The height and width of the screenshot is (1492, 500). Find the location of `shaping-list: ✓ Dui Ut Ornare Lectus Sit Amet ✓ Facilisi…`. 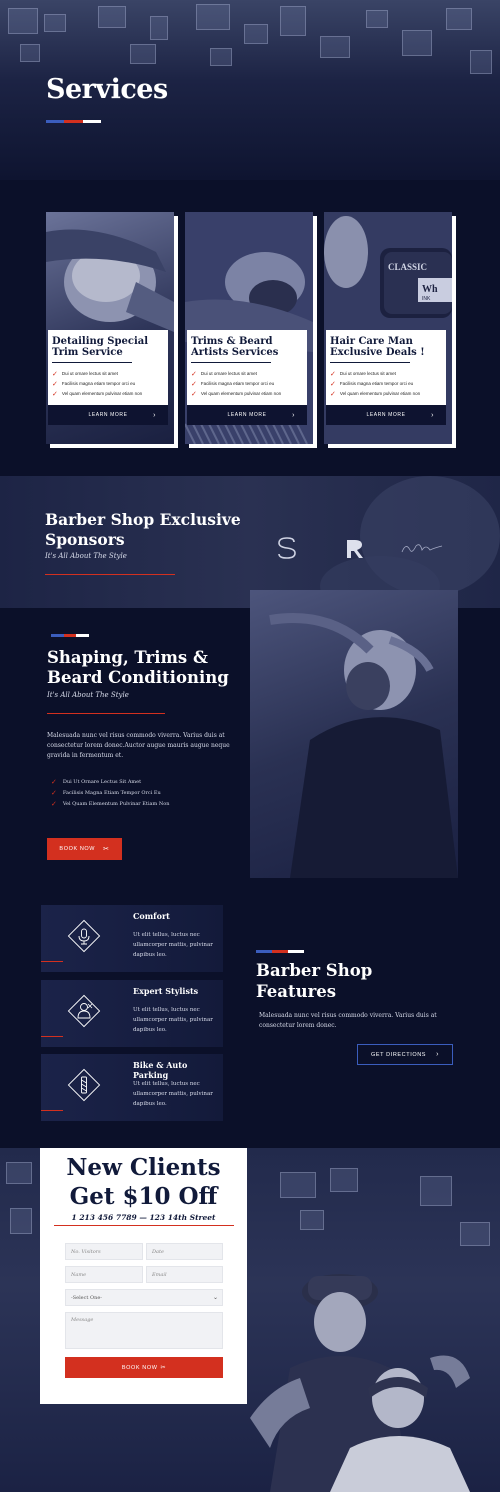

shaping-list: ✓ Dui Ut Ornare Lectus Sit Amet ✓ Facilisi… is located at coordinates (110, 792).